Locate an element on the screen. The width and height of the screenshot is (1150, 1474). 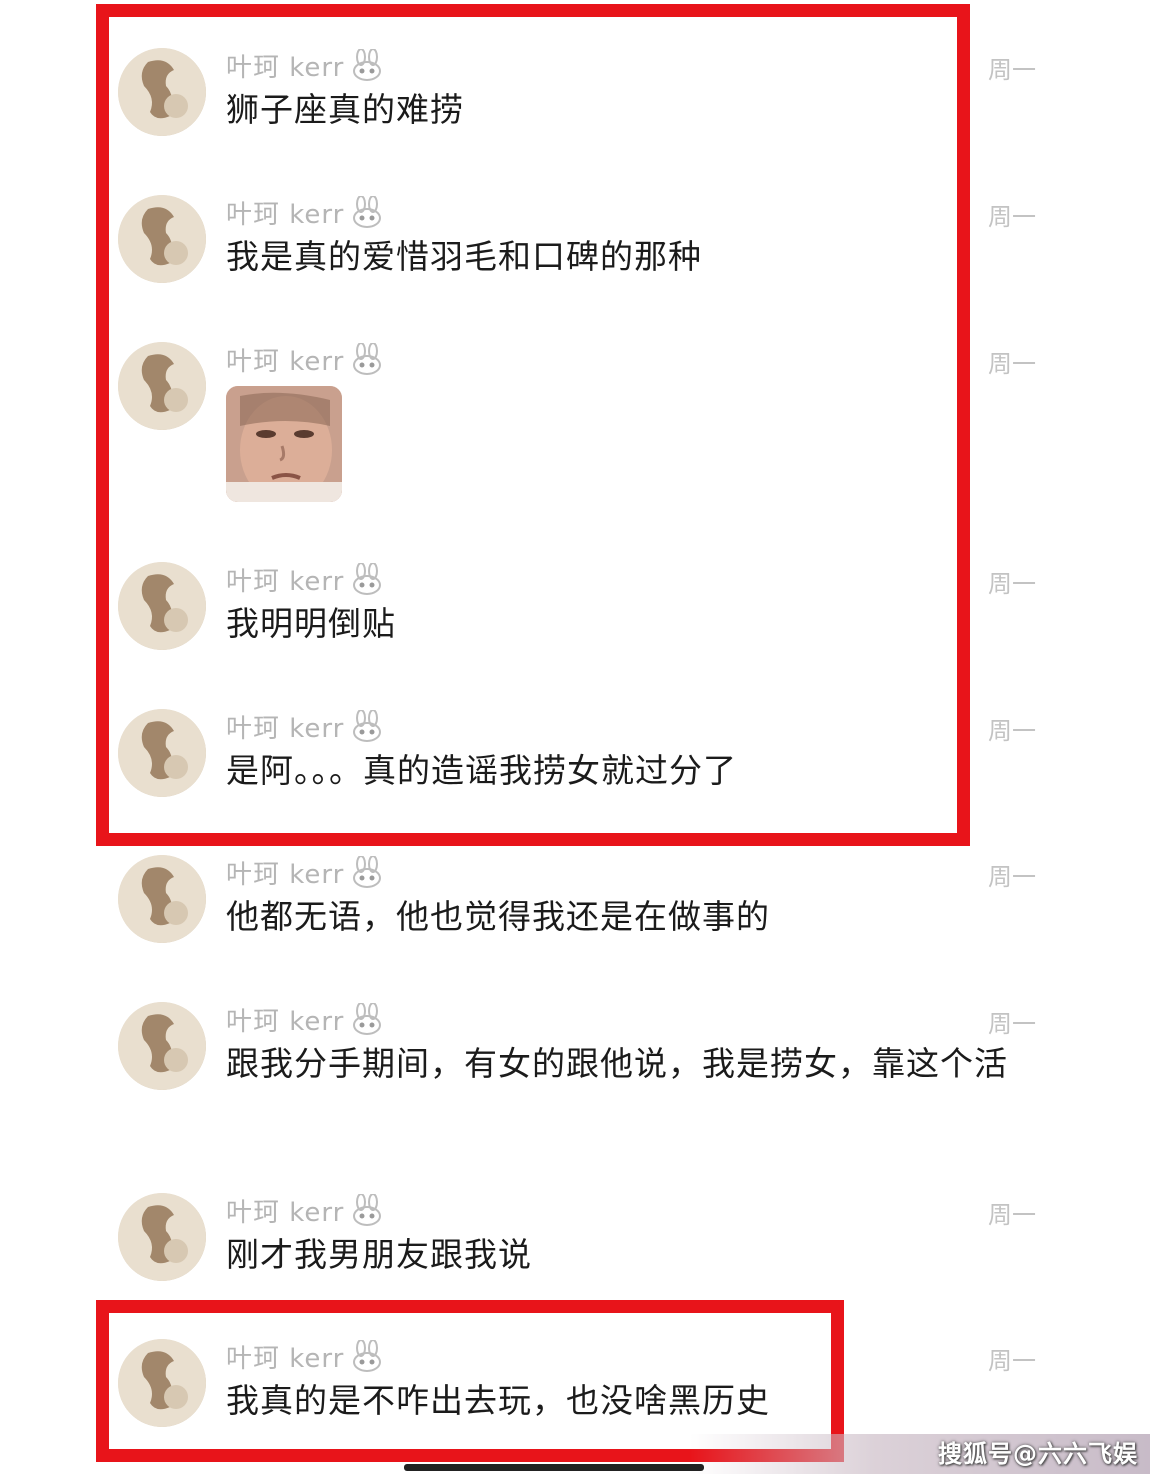
message-text: 我真的是不咋出去玩，也没啥黑历史 is located at coordinates (641, 1401).